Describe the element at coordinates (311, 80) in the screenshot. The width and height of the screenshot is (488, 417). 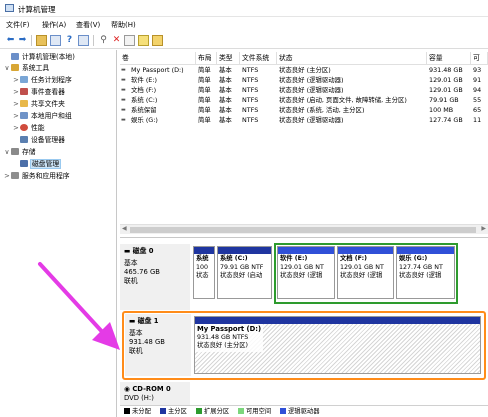
I see `table-cell: 状态良好 (逻辑驱动器)` at that location.